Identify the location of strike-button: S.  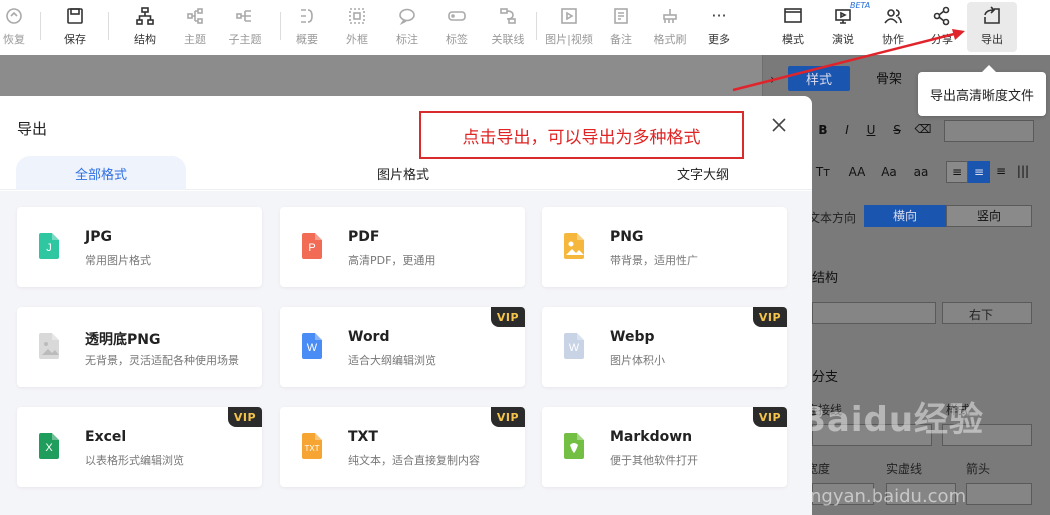
(897, 130).